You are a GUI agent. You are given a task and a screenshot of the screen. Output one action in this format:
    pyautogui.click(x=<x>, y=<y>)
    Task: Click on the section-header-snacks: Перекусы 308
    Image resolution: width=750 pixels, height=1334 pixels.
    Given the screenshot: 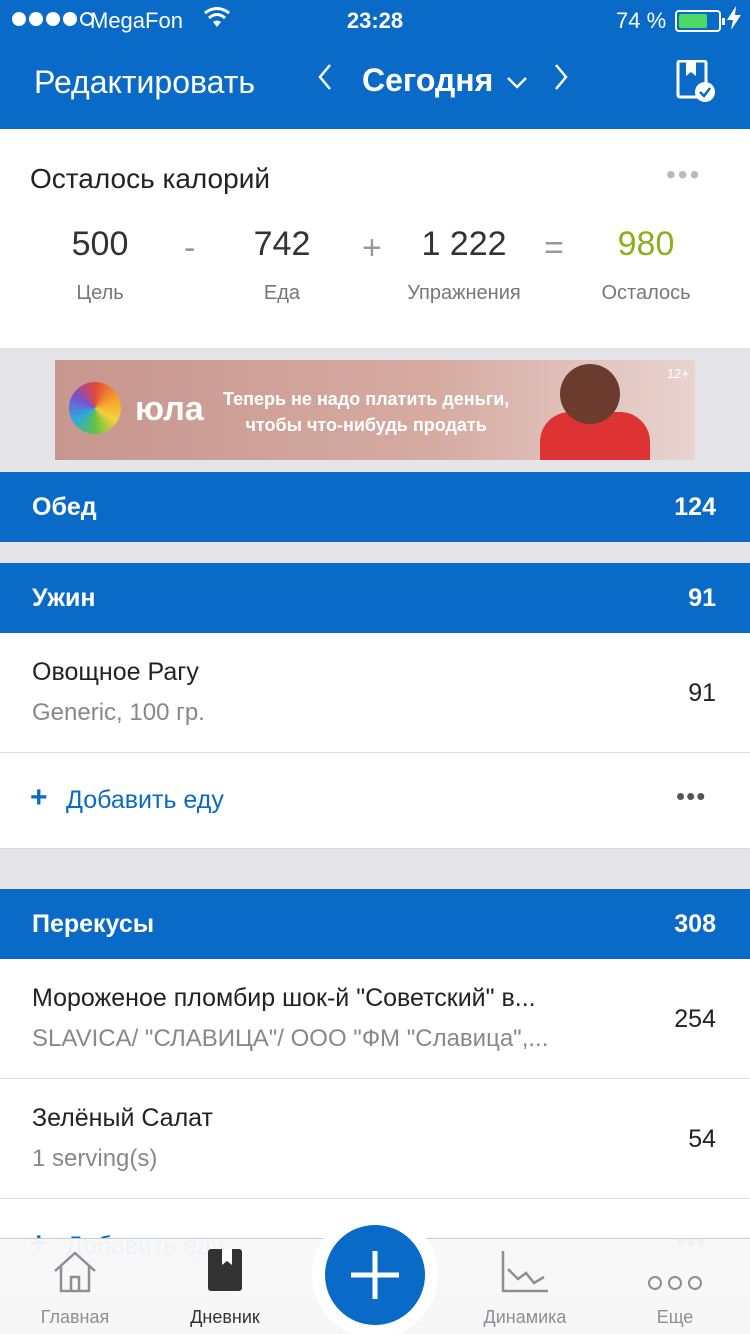 What is the action you would take?
    pyautogui.click(x=375, y=924)
    